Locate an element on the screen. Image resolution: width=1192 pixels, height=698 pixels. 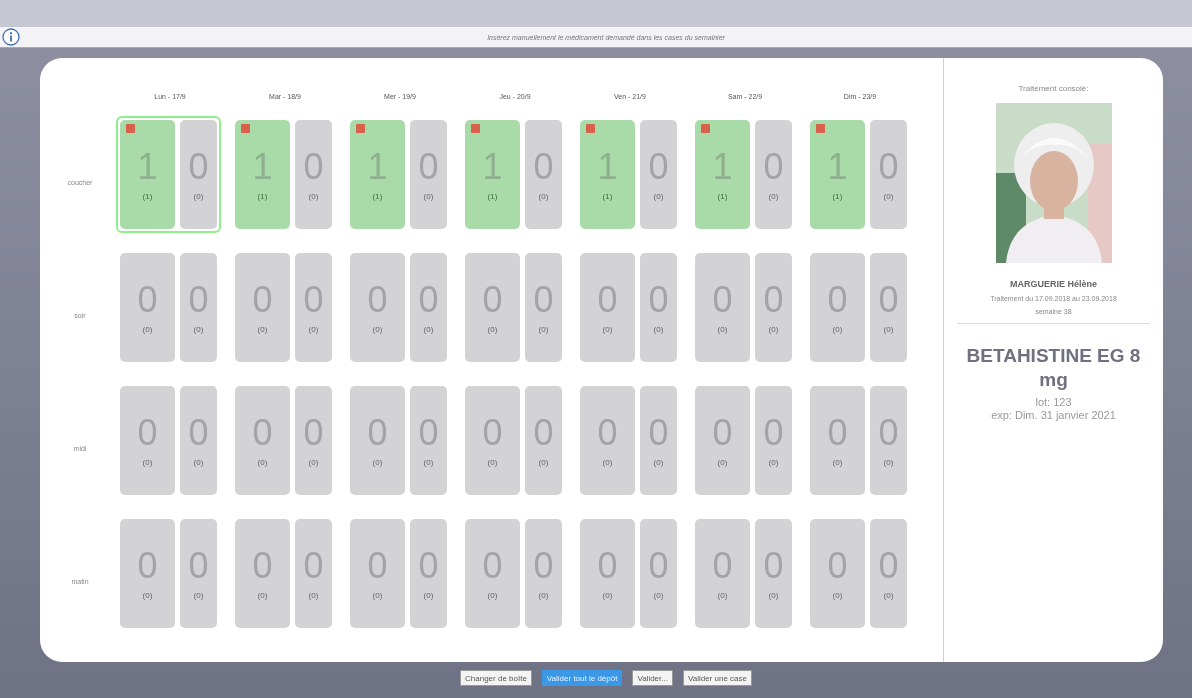
panel-heading: Traitement consolé: is located at coordinates (1053, 88).